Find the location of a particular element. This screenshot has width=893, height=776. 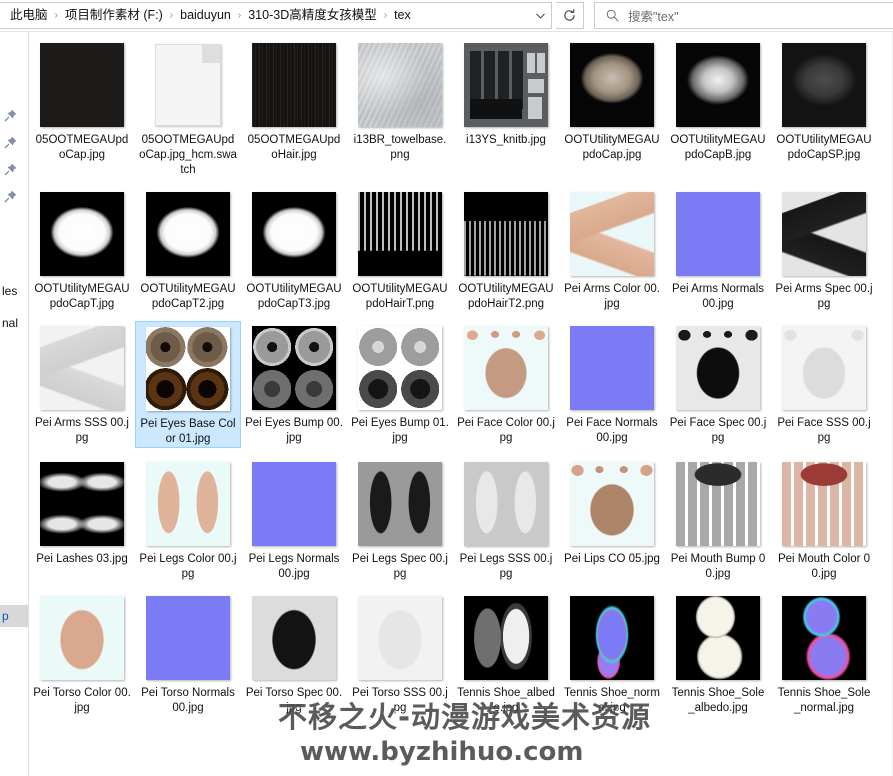

file-item: Pei Arms Normals 00.jpg is located at coordinates (718, 249).